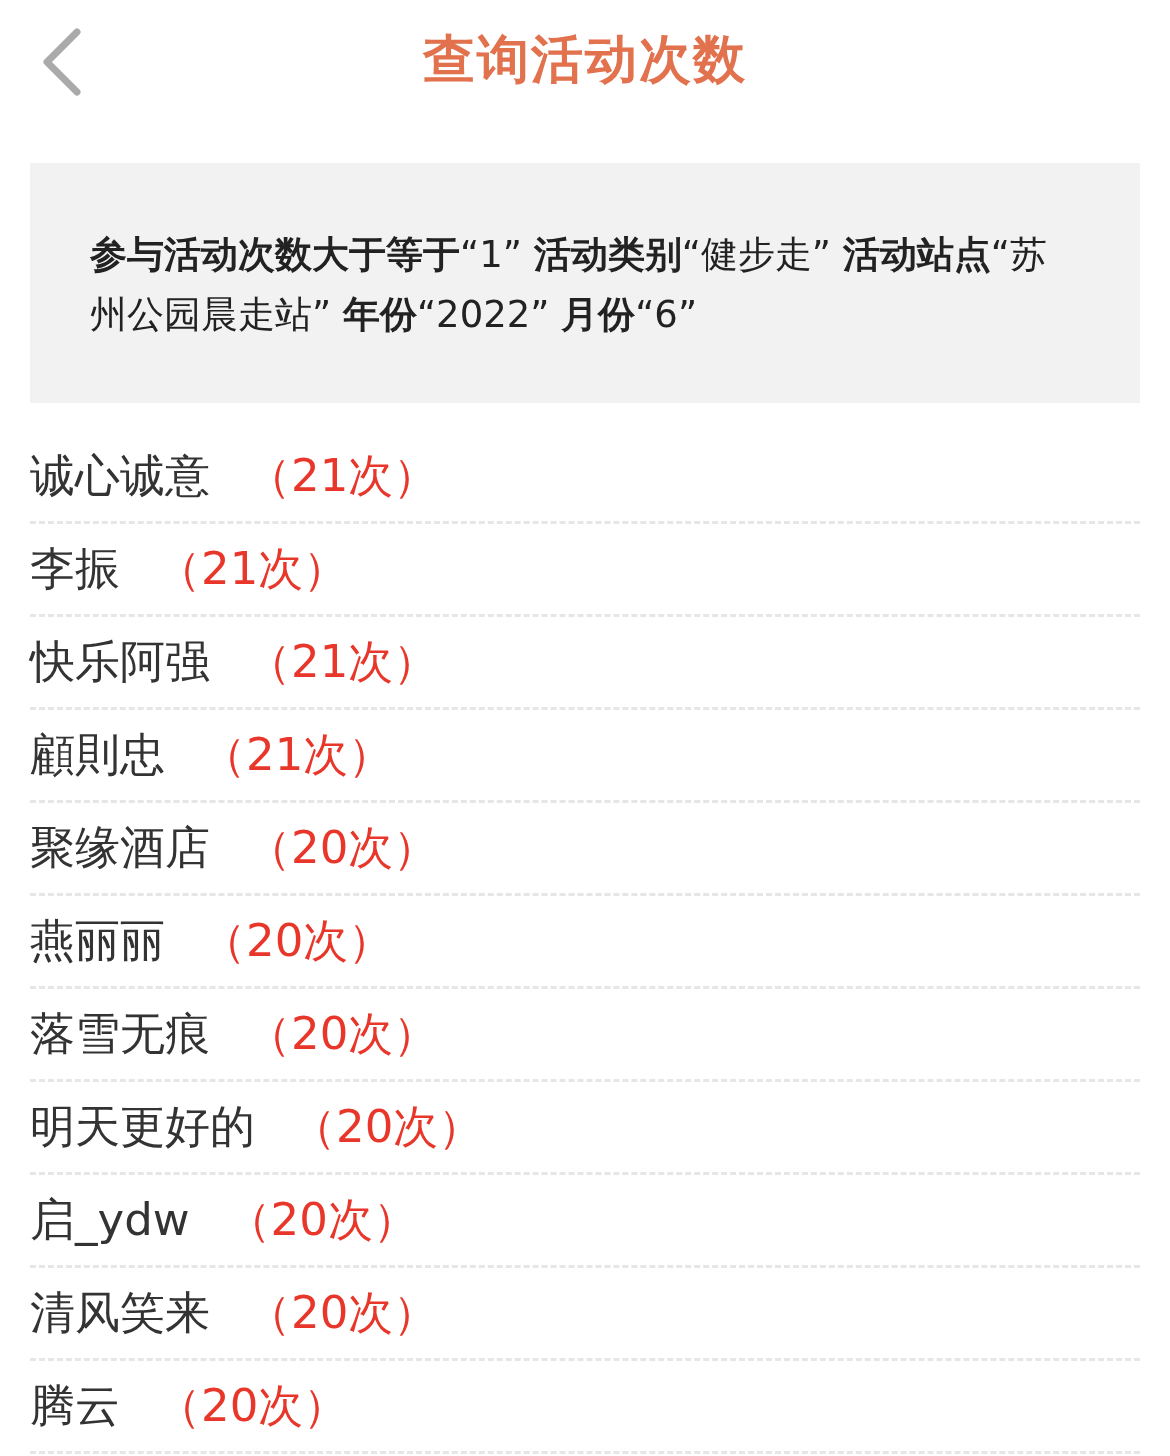 The image size is (1170, 1456). Describe the element at coordinates (569, 285) in the screenshot. I see `filter-summary-text: 参与活动次数大于等于“1” 活动类别“健步走” 活动站点“苏州公园晨走站” 年份“2022” 月份“6”` at that location.